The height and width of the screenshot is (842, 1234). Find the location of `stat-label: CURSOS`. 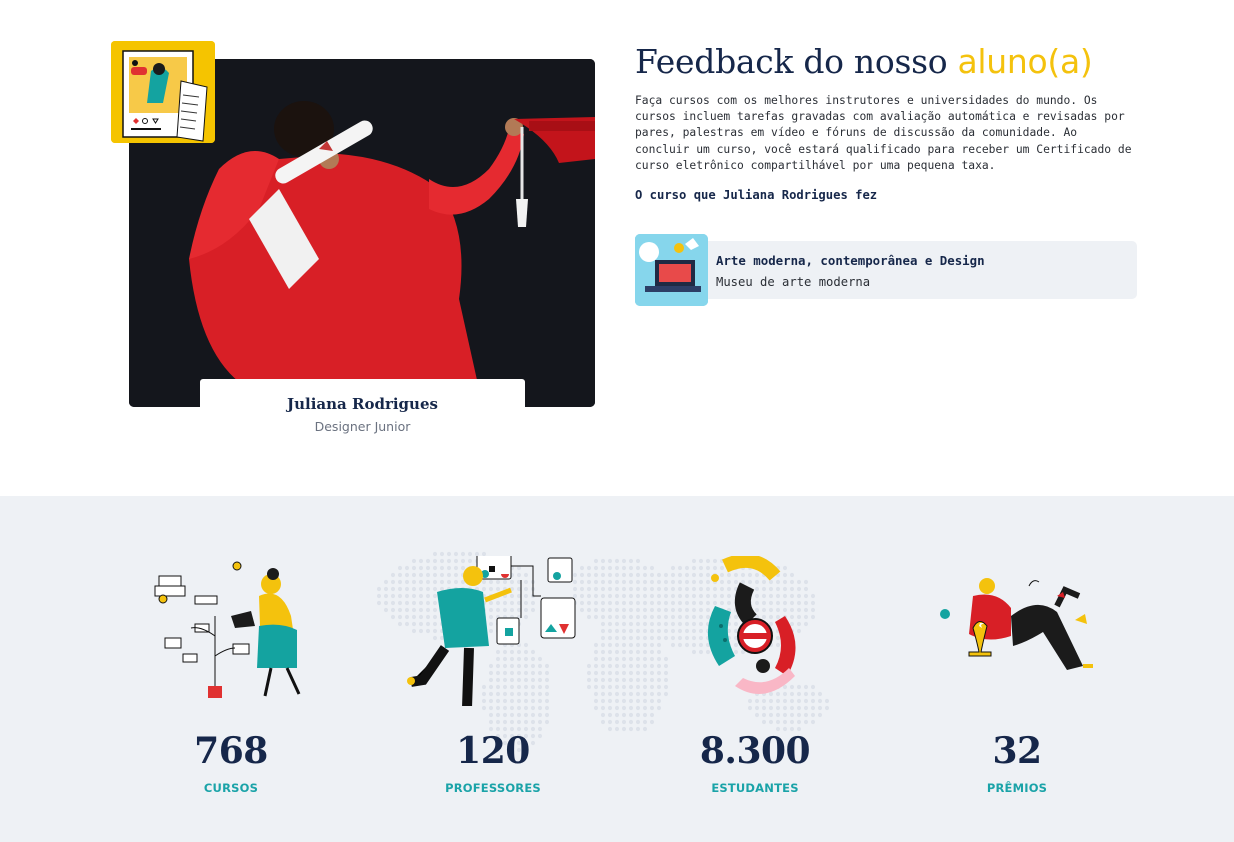

stat-label: CURSOS is located at coordinates (231, 788).